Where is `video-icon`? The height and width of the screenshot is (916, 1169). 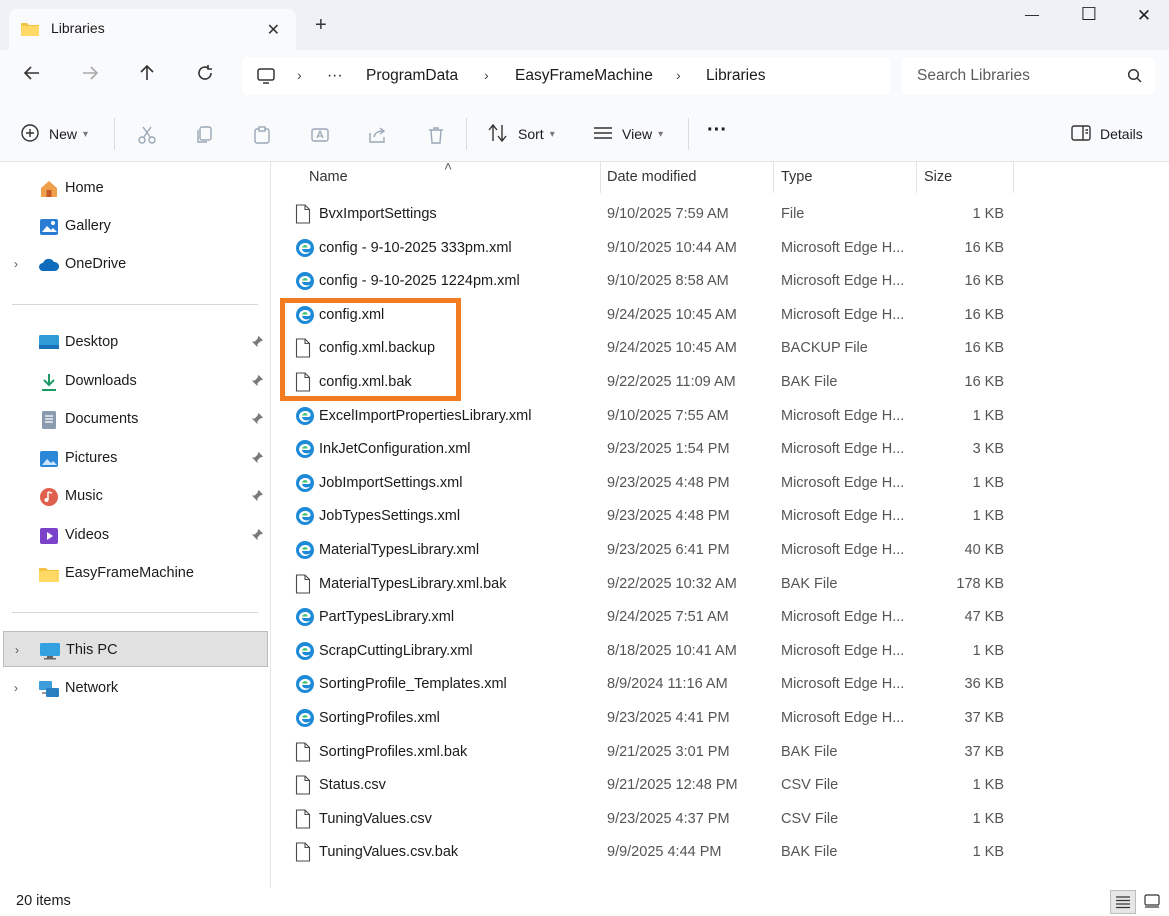 video-icon is located at coordinates (49, 536).